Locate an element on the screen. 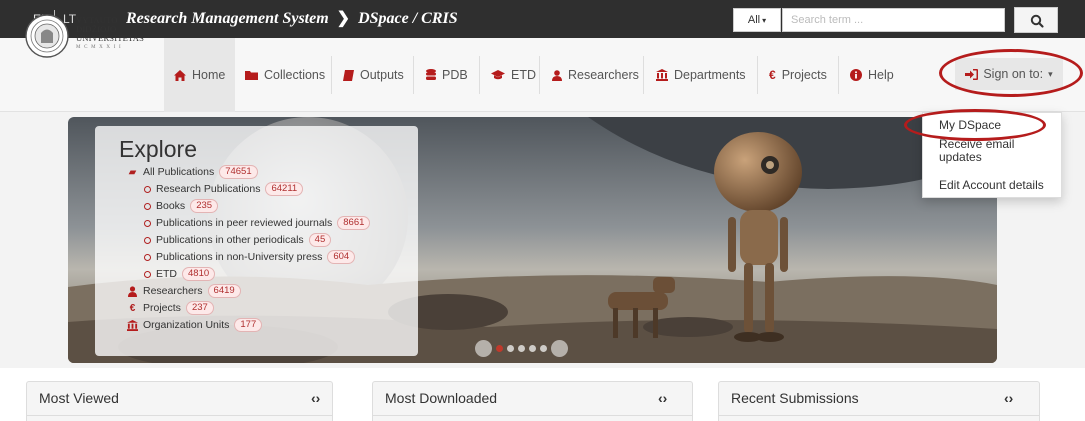 The width and height of the screenshot is (1085, 421). folder-icon is located at coordinates (251, 75).